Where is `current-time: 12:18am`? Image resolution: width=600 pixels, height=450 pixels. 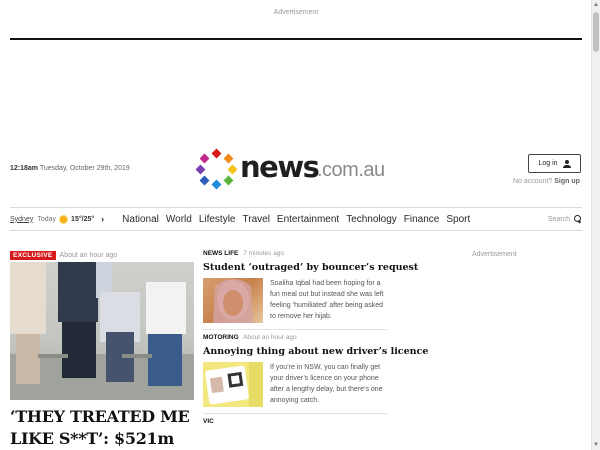 current-time: 12:18am is located at coordinates (24, 168).